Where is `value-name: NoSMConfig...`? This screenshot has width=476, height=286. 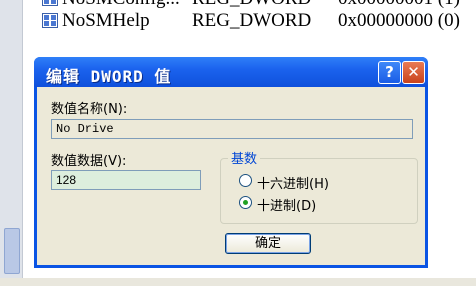 value-name: NoSMConfig... is located at coordinates (121, 5).